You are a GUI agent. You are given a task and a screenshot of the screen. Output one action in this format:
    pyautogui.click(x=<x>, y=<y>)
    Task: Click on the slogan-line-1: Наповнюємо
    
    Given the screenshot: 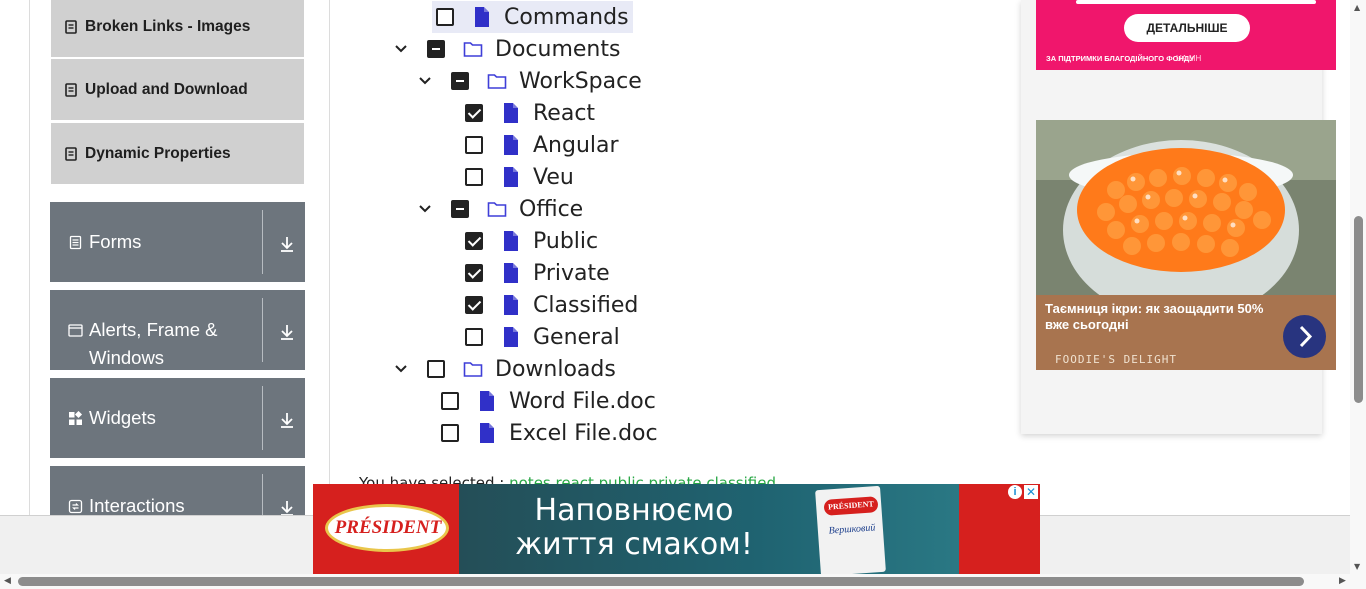 What is the action you would take?
    pyautogui.click(x=634, y=510)
    